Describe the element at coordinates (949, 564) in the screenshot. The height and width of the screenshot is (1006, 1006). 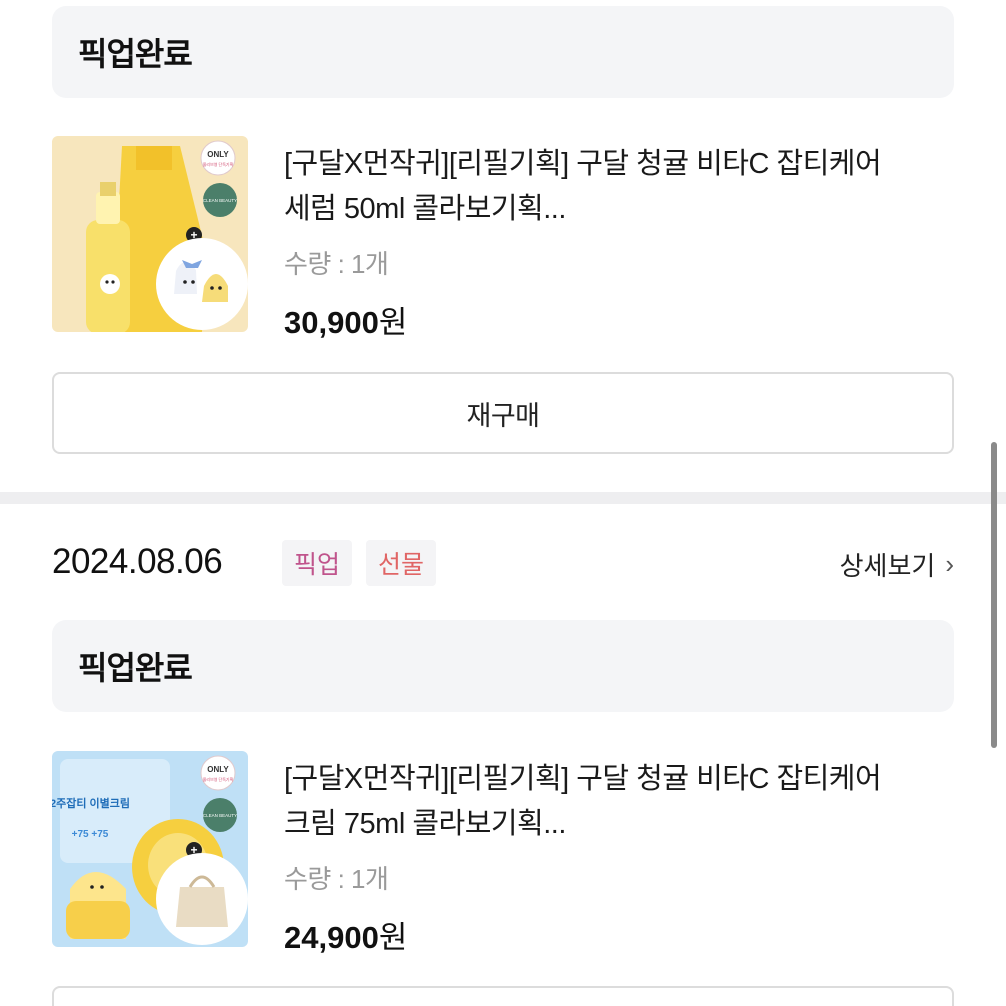
I see `chevron-right-icon: ›` at that location.